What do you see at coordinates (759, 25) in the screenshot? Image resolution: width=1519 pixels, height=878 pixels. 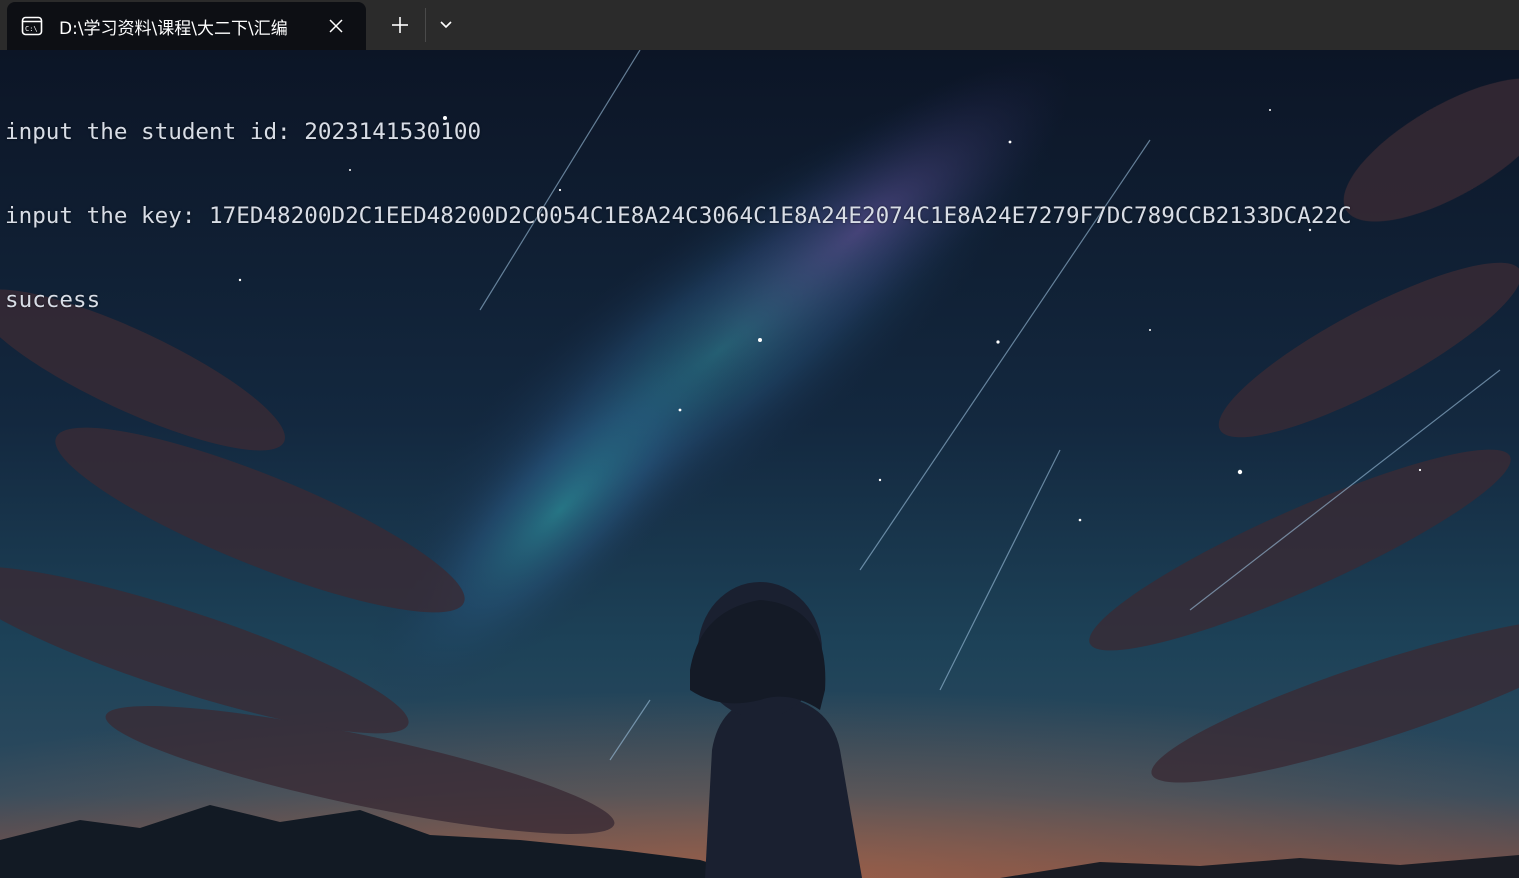 I see `tab-bar: C:\ D:\学习资料\课程\大二下\汇编` at bounding box center [759, 25].